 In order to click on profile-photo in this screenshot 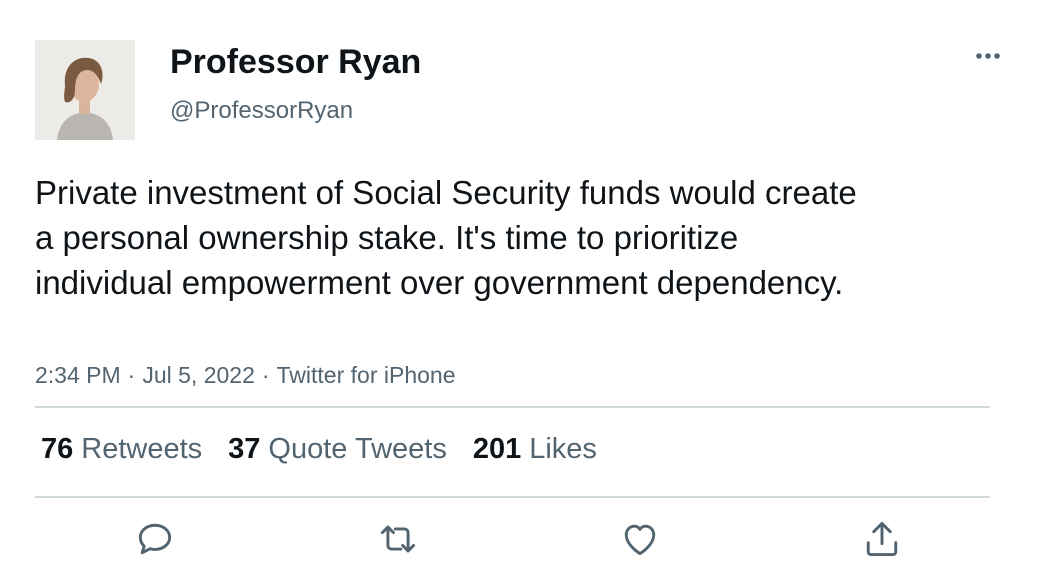, I will do `click(85, 90)`.